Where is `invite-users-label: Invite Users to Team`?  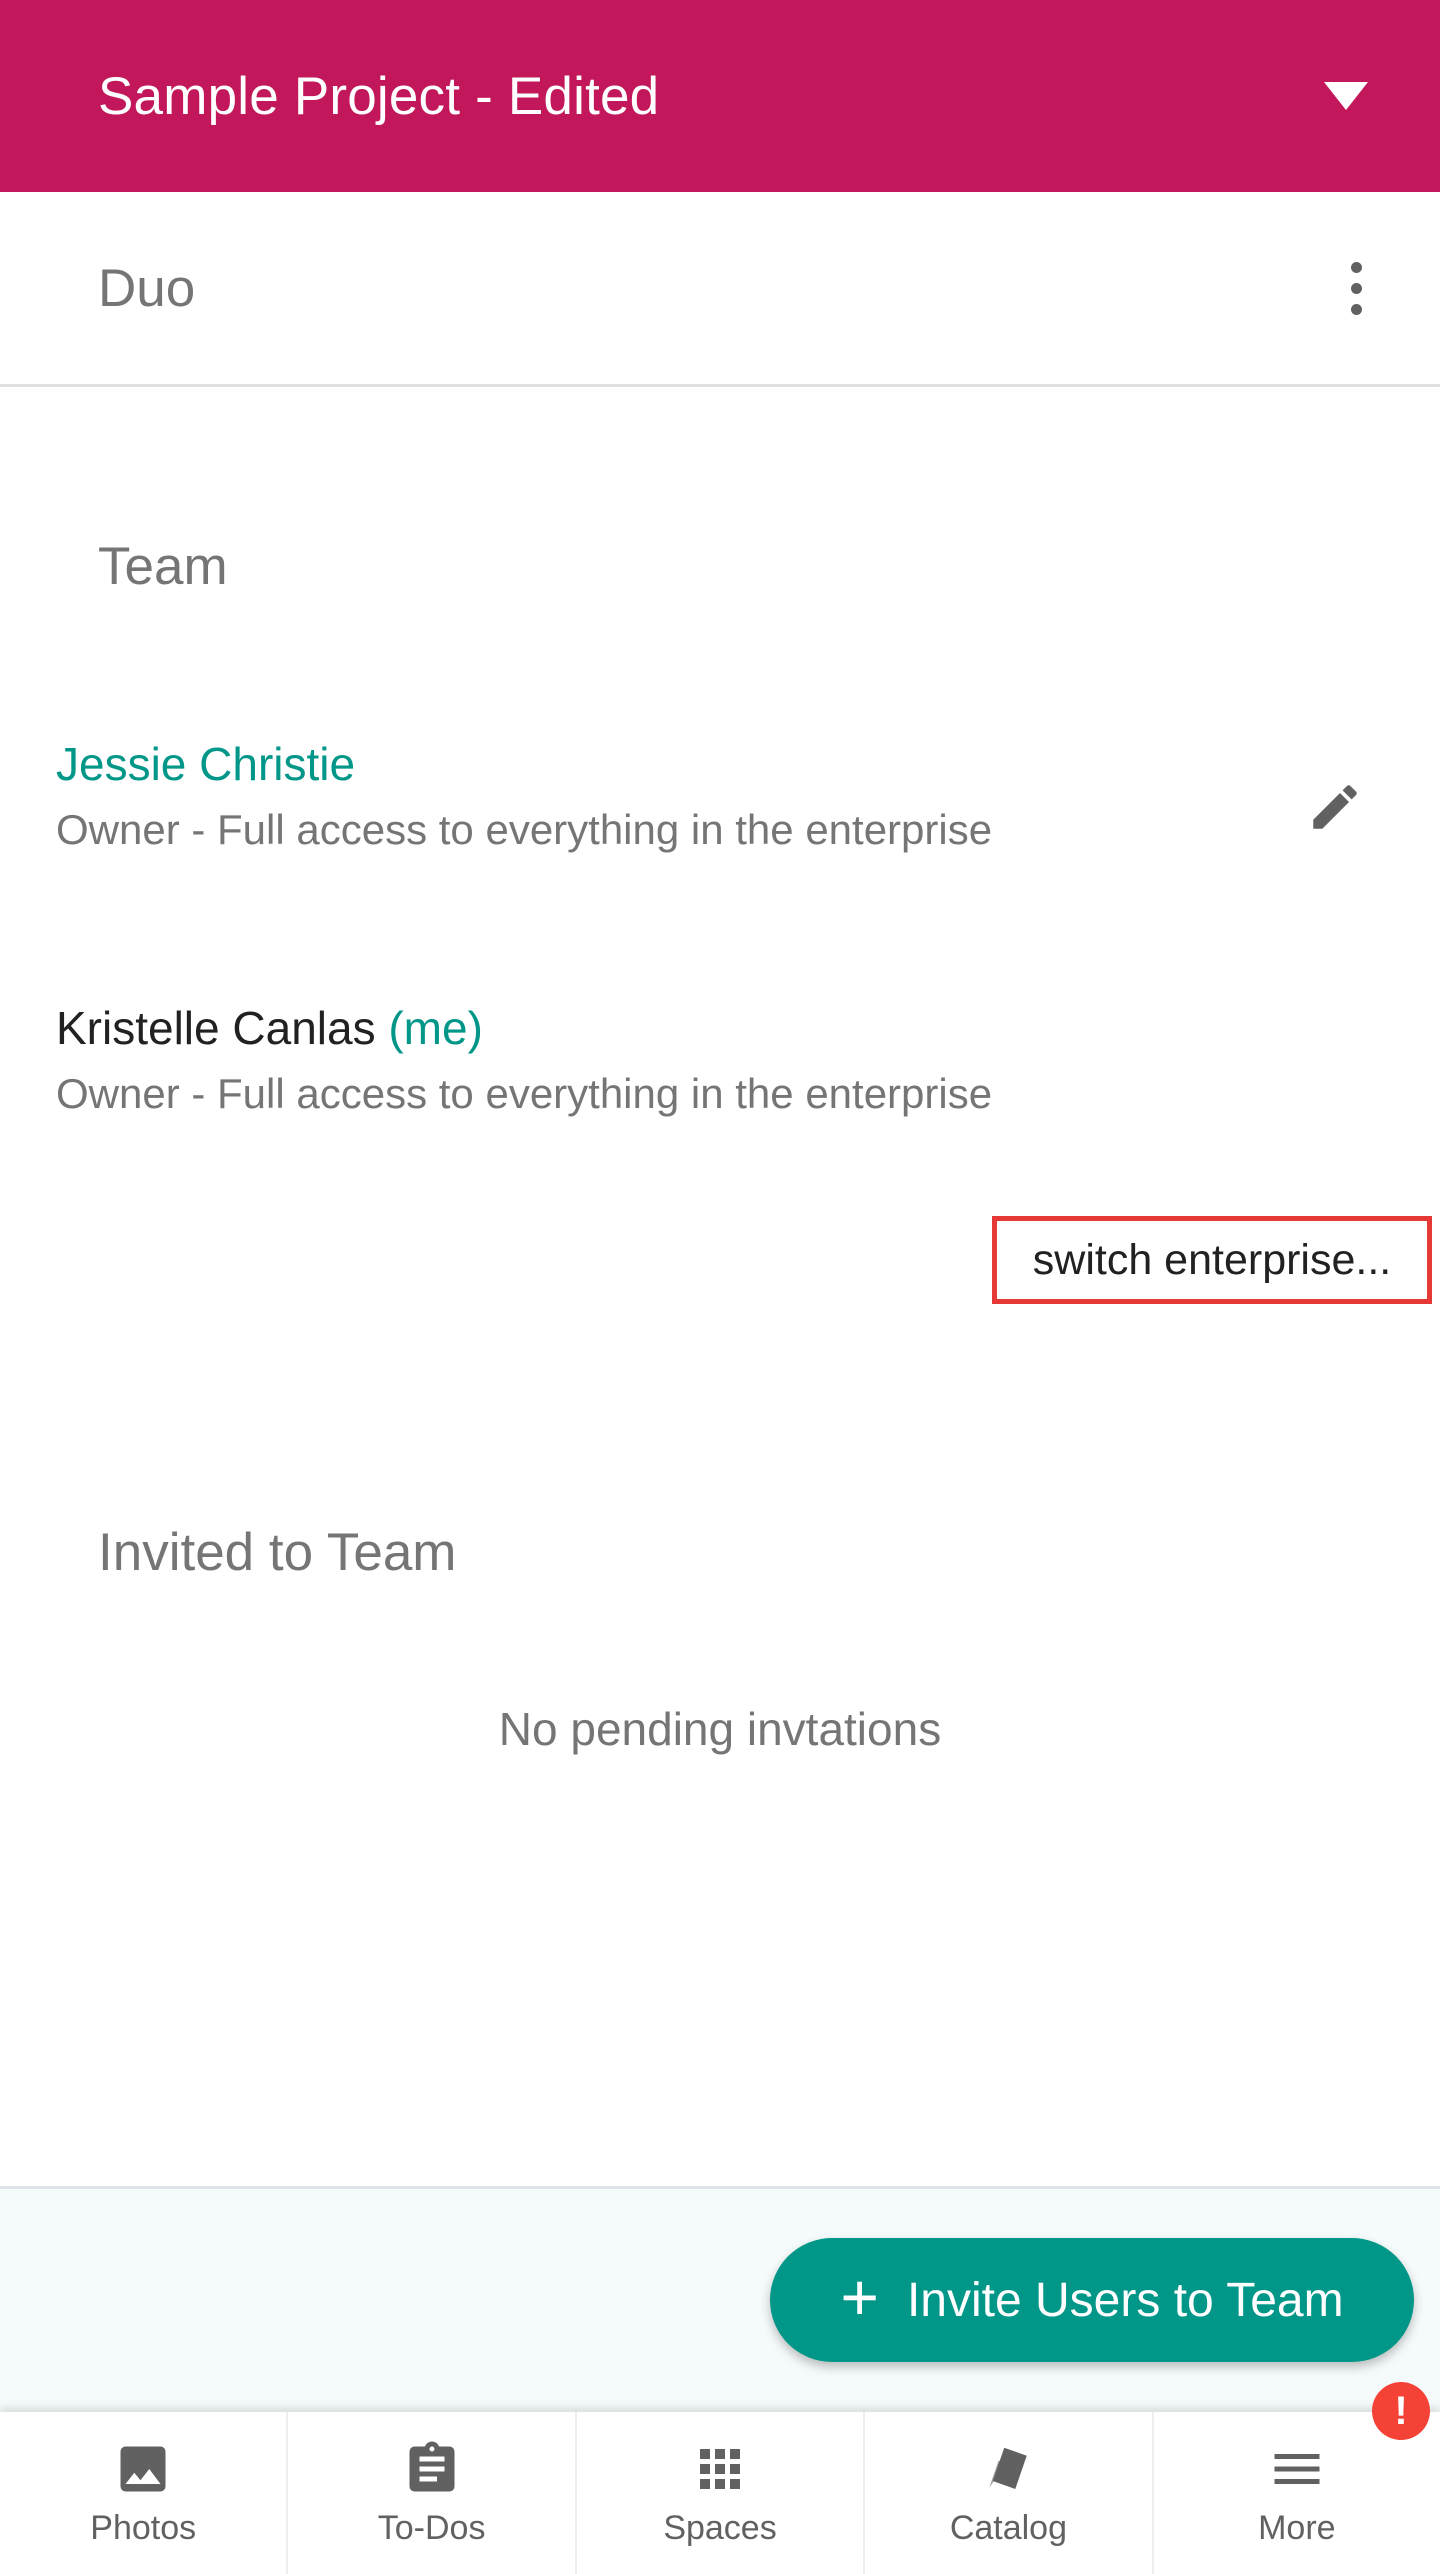 invite-users-label: Invite Users to Team is located at coordinates (1125, 2300).